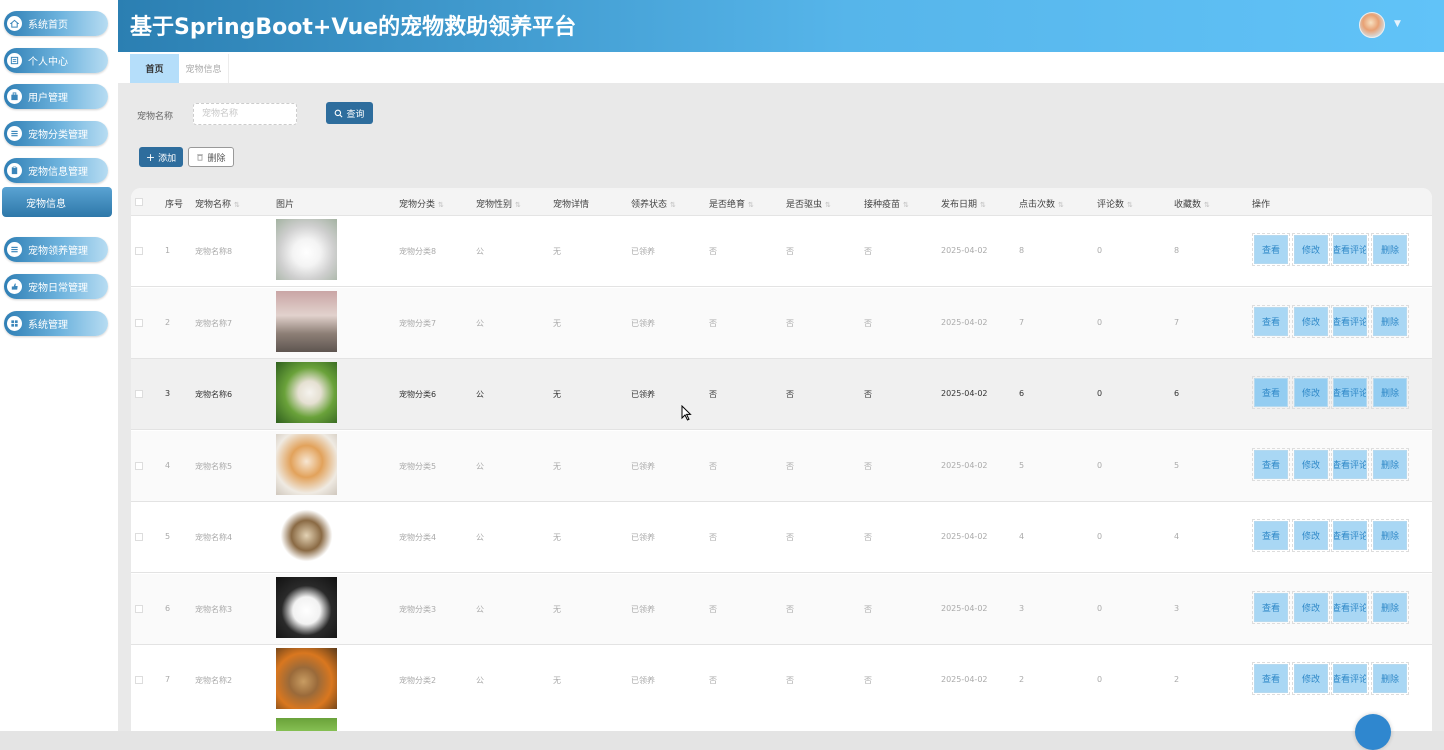 Image resolution: width=1444 pixels, height=750 pixels. Describe the element at coordinates (963, 203) in the screenshot. I see `col-date: 发布日期 ⇅` at that location.